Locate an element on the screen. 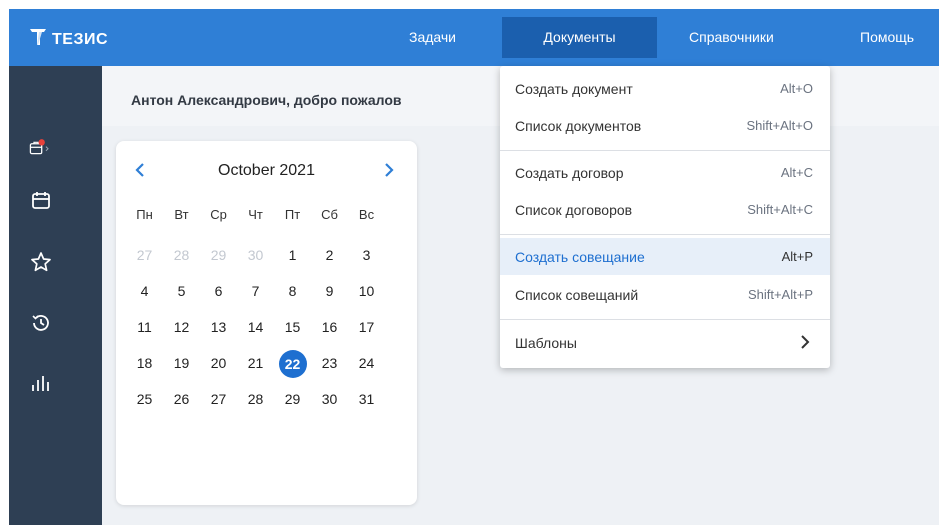 This screenshot has height=525, width=939. menu-item-shortcut: Shift+Alt+C is located at coordinates (780, 209).